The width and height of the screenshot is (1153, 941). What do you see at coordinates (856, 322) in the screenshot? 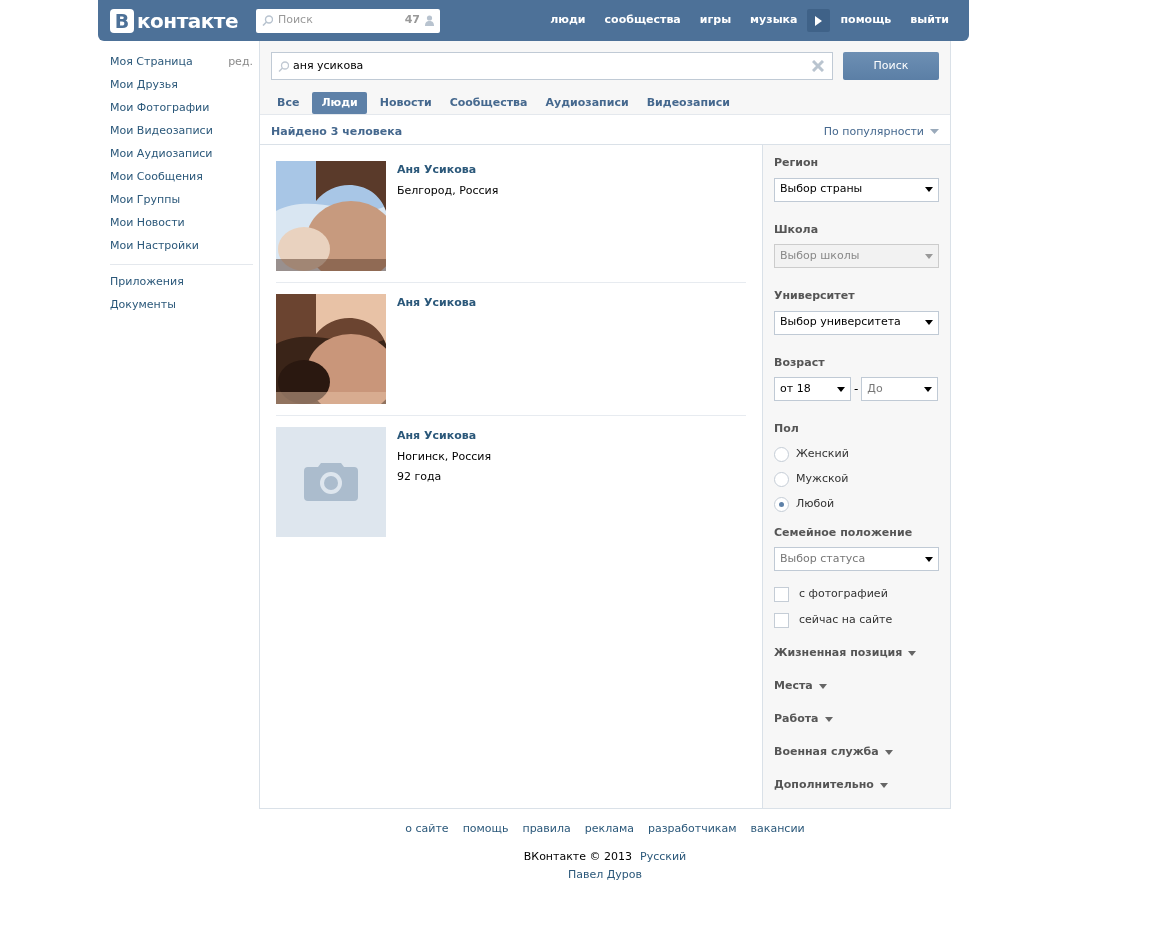
I see `select-field: Выбор университета` at bounding box center [856, 322].